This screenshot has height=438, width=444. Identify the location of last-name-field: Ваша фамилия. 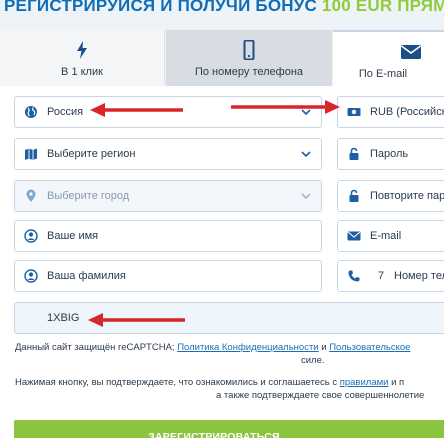
(168, 276).